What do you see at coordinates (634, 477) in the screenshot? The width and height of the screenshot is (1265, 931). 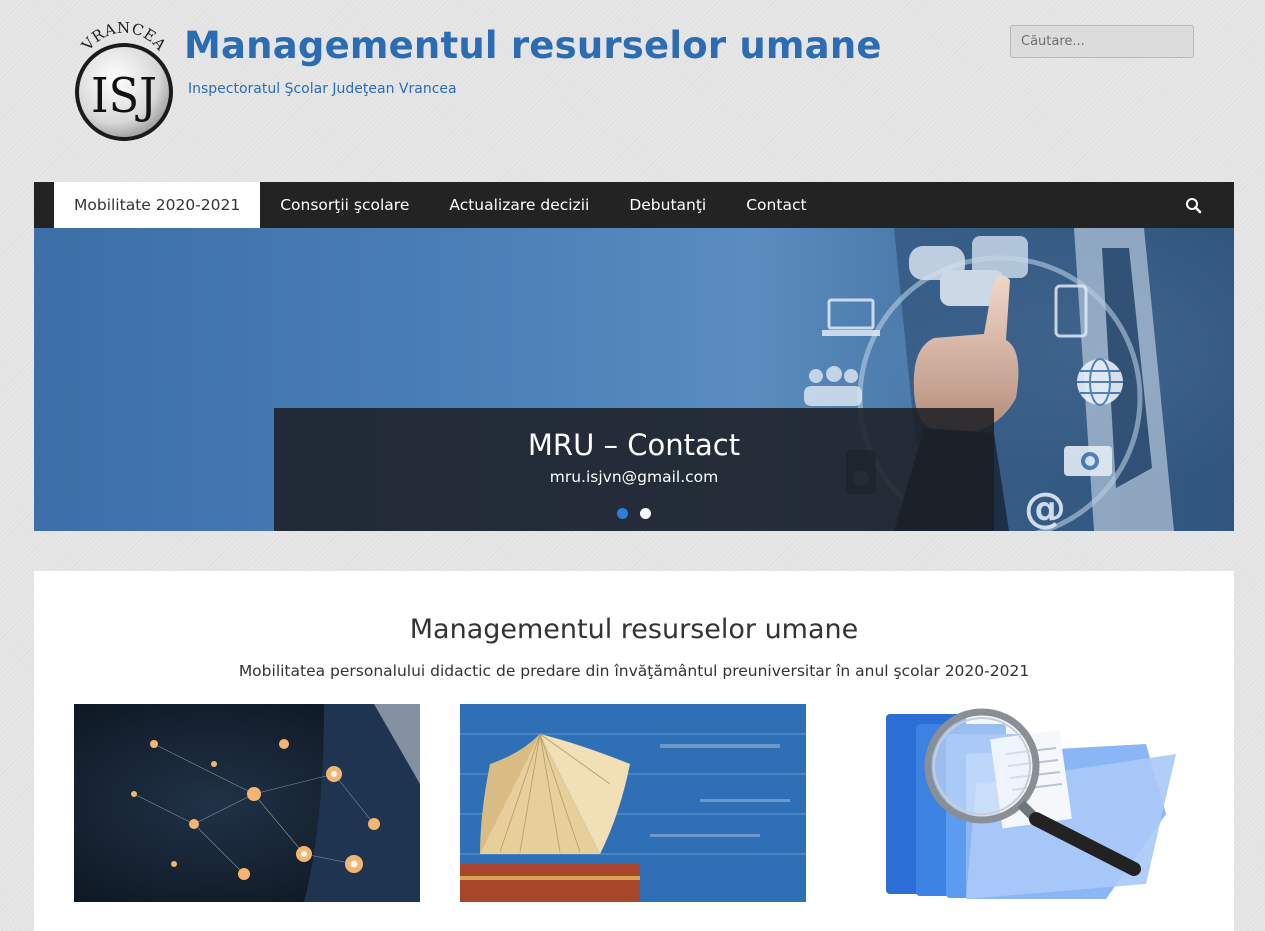 I see `slide-caption-text: mru.isjvn@gmail.com` at bounding box center [634, 477].